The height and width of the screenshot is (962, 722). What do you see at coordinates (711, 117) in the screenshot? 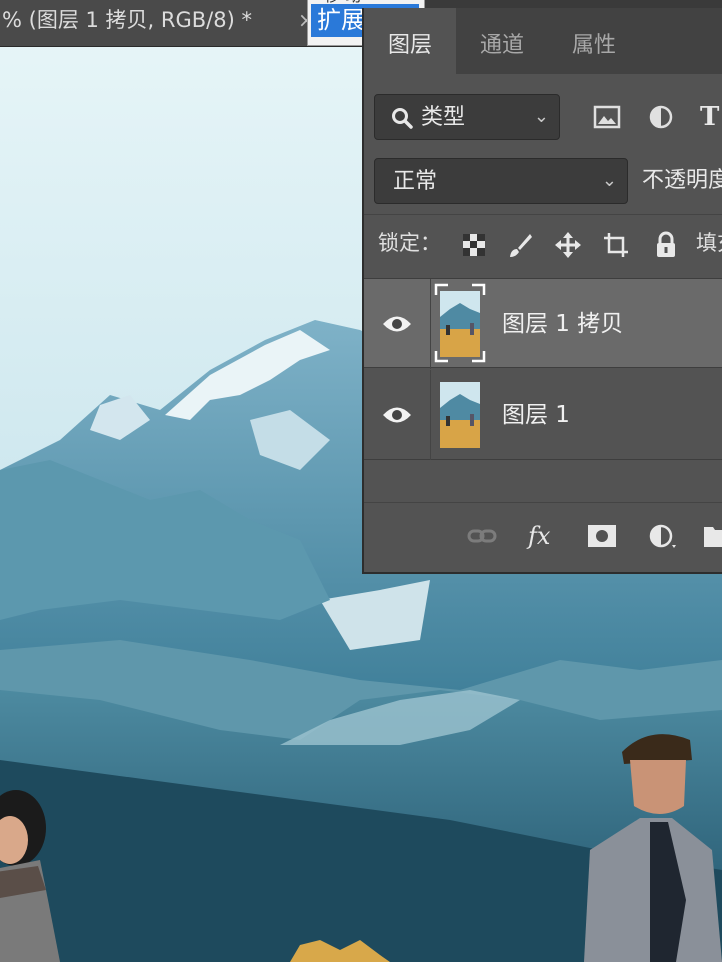
I see `type-filter-icon: T` at bounding box center [711, 117].